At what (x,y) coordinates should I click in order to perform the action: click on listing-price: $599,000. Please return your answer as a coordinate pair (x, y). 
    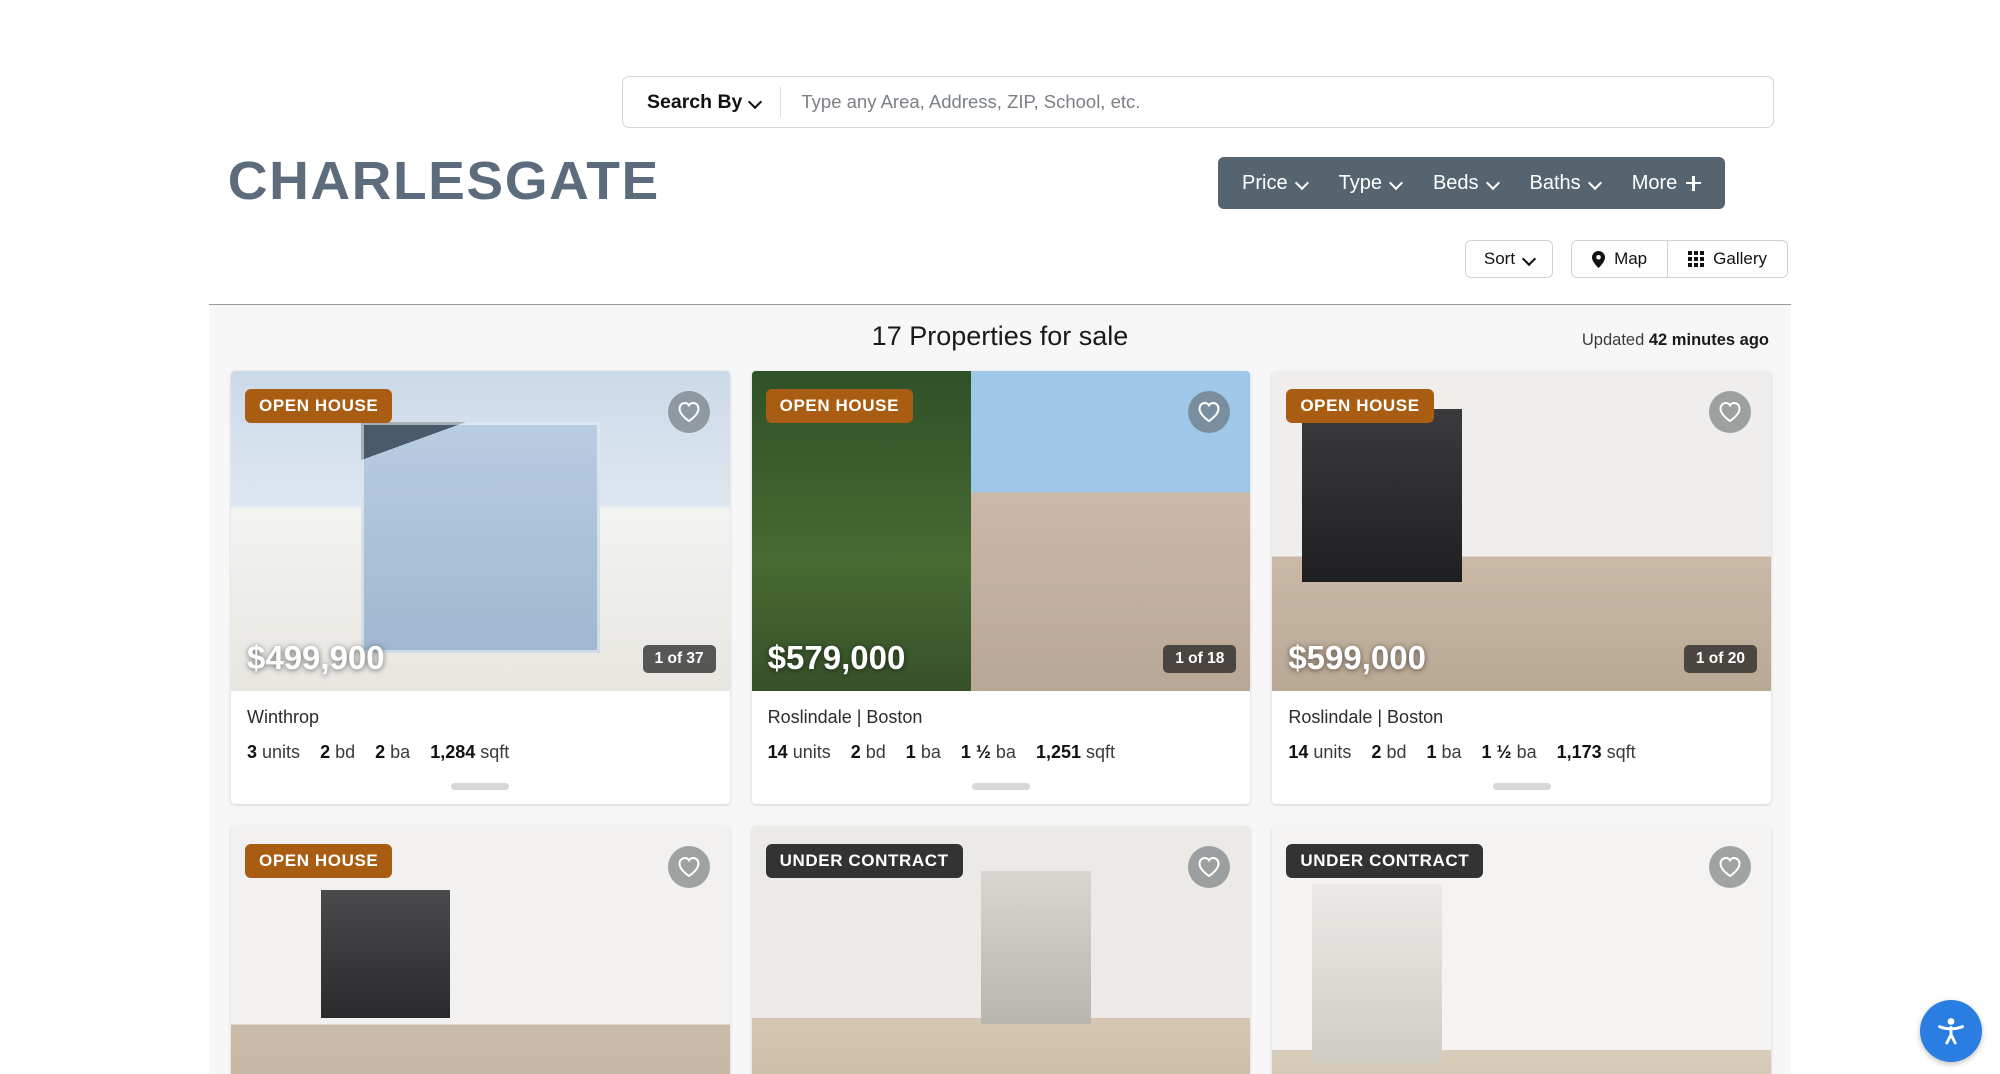
    Looking at the image, I should click on (1357, 657).